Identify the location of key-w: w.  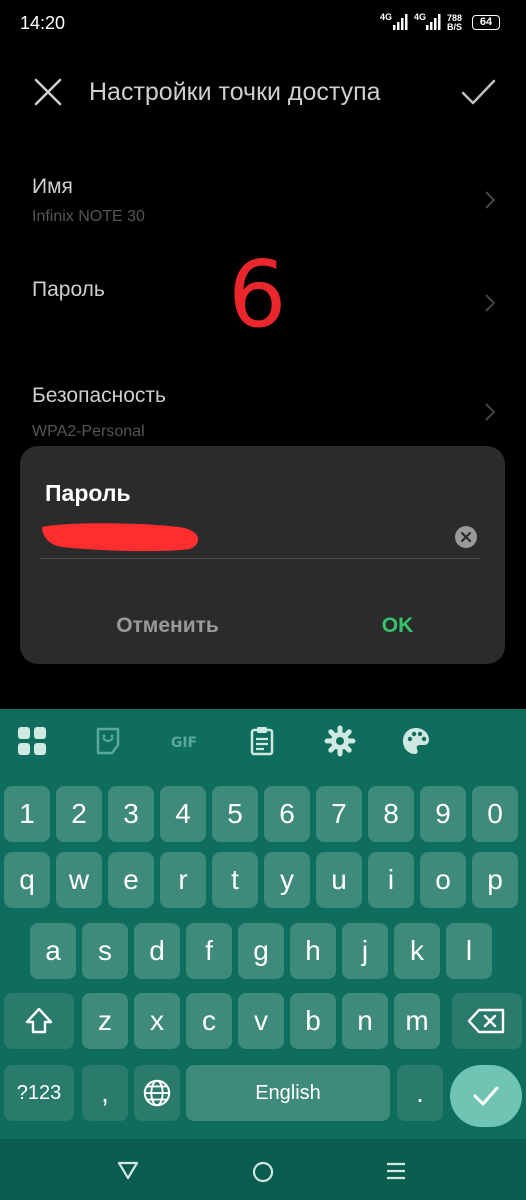
(79, 880).